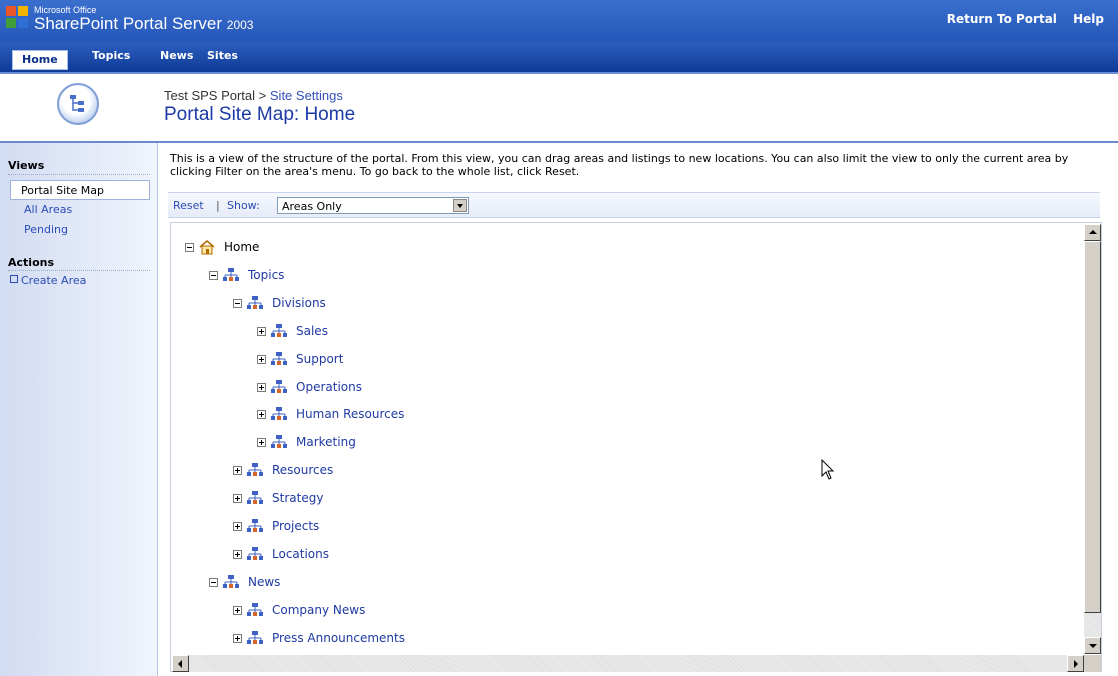 The image size is (1118, 676). Describe the element at coordinates (1088, 19) in the screenshot. I see `help-link: Help` at that location.